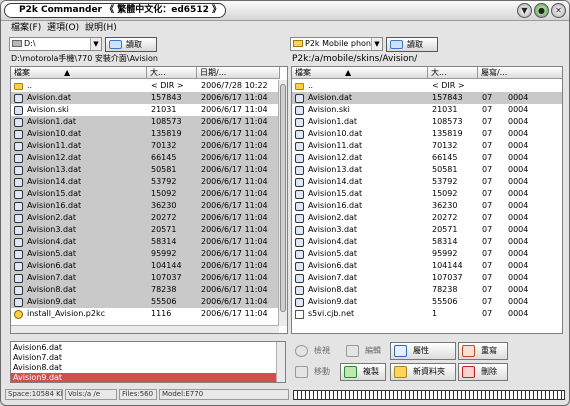 This screenshot has height=406, width=570. Describe the element at coordinates (333, 121) in the screenshot. I see `file-name: Avision1.dat` at that location.